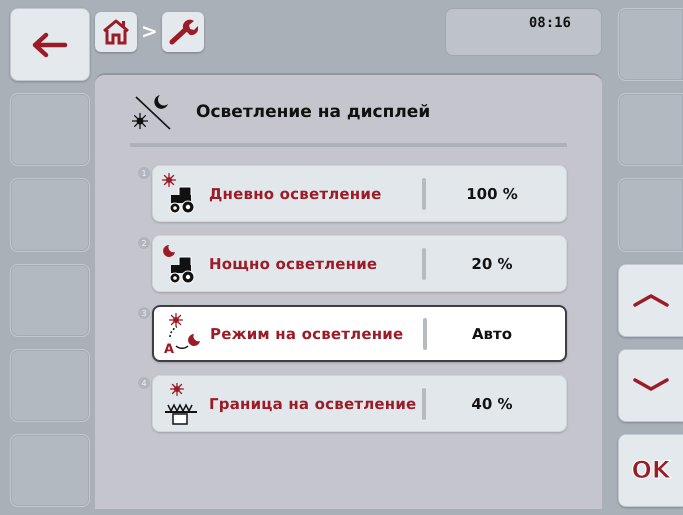 This screenshot has width=683, height=515. What do you see at coordinates (492, 333) in the screenshot?
I see `setting-value: Авто` at bounding box center [492, 333].